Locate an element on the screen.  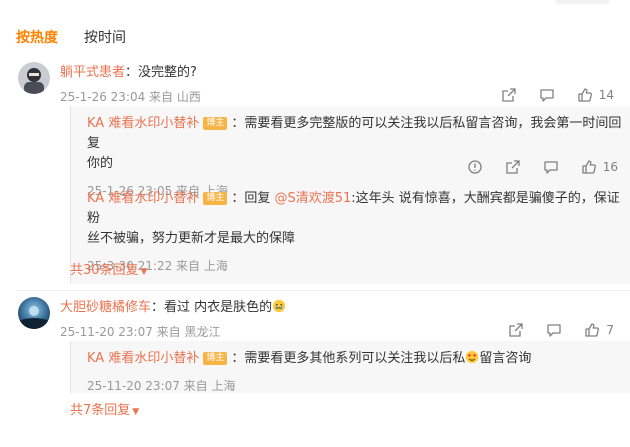
crying-emoji-icon is located at coordinates (279, 306).